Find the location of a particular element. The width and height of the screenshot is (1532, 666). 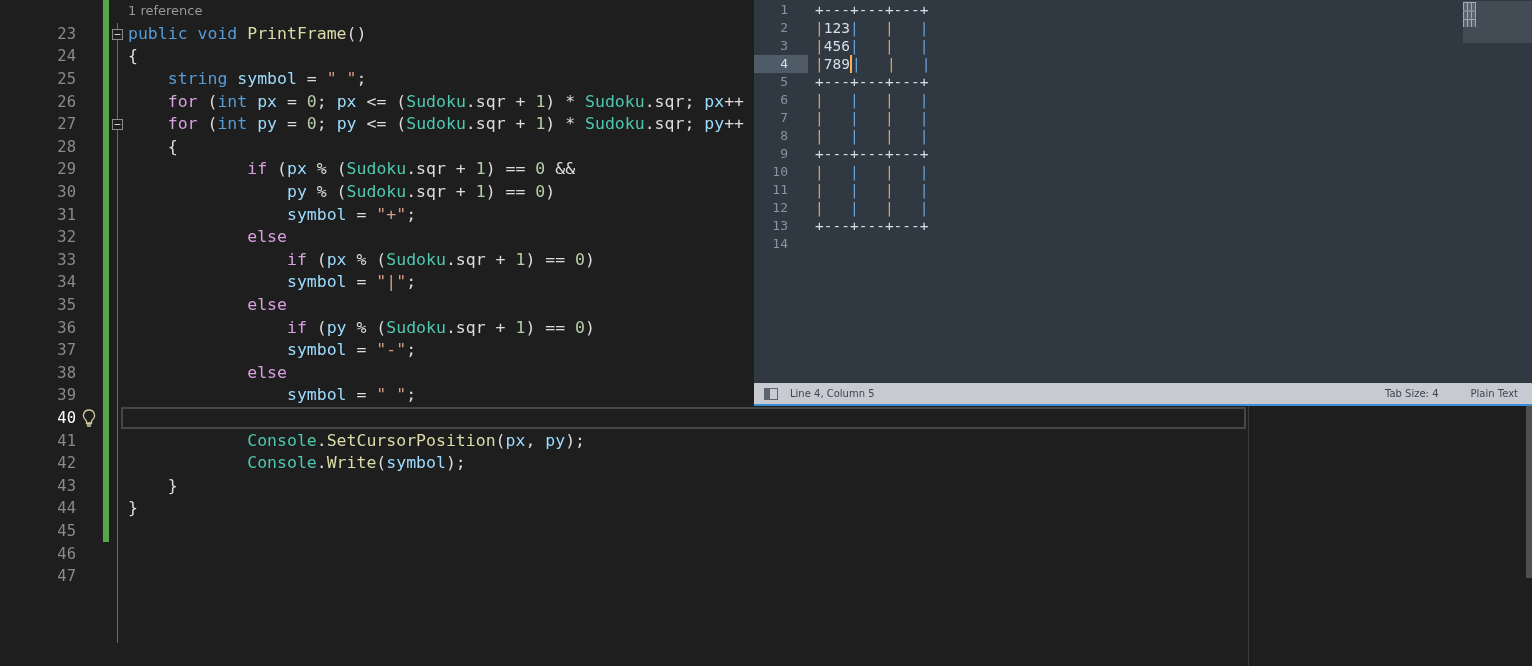

line-number: 39 is located at coordinates (66, 395).